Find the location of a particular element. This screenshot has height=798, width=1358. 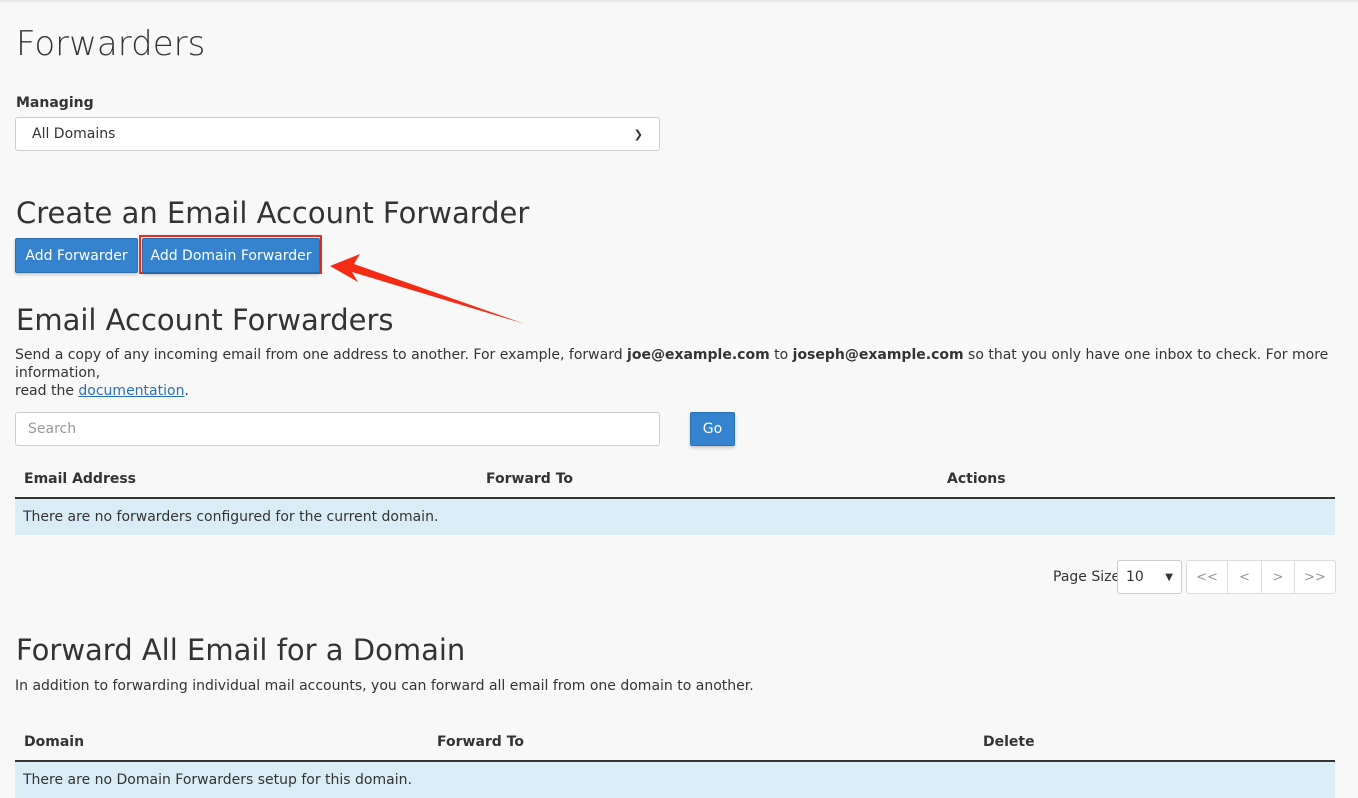

chevron-down-icon: ❯ is located at coordinates (638, 134).